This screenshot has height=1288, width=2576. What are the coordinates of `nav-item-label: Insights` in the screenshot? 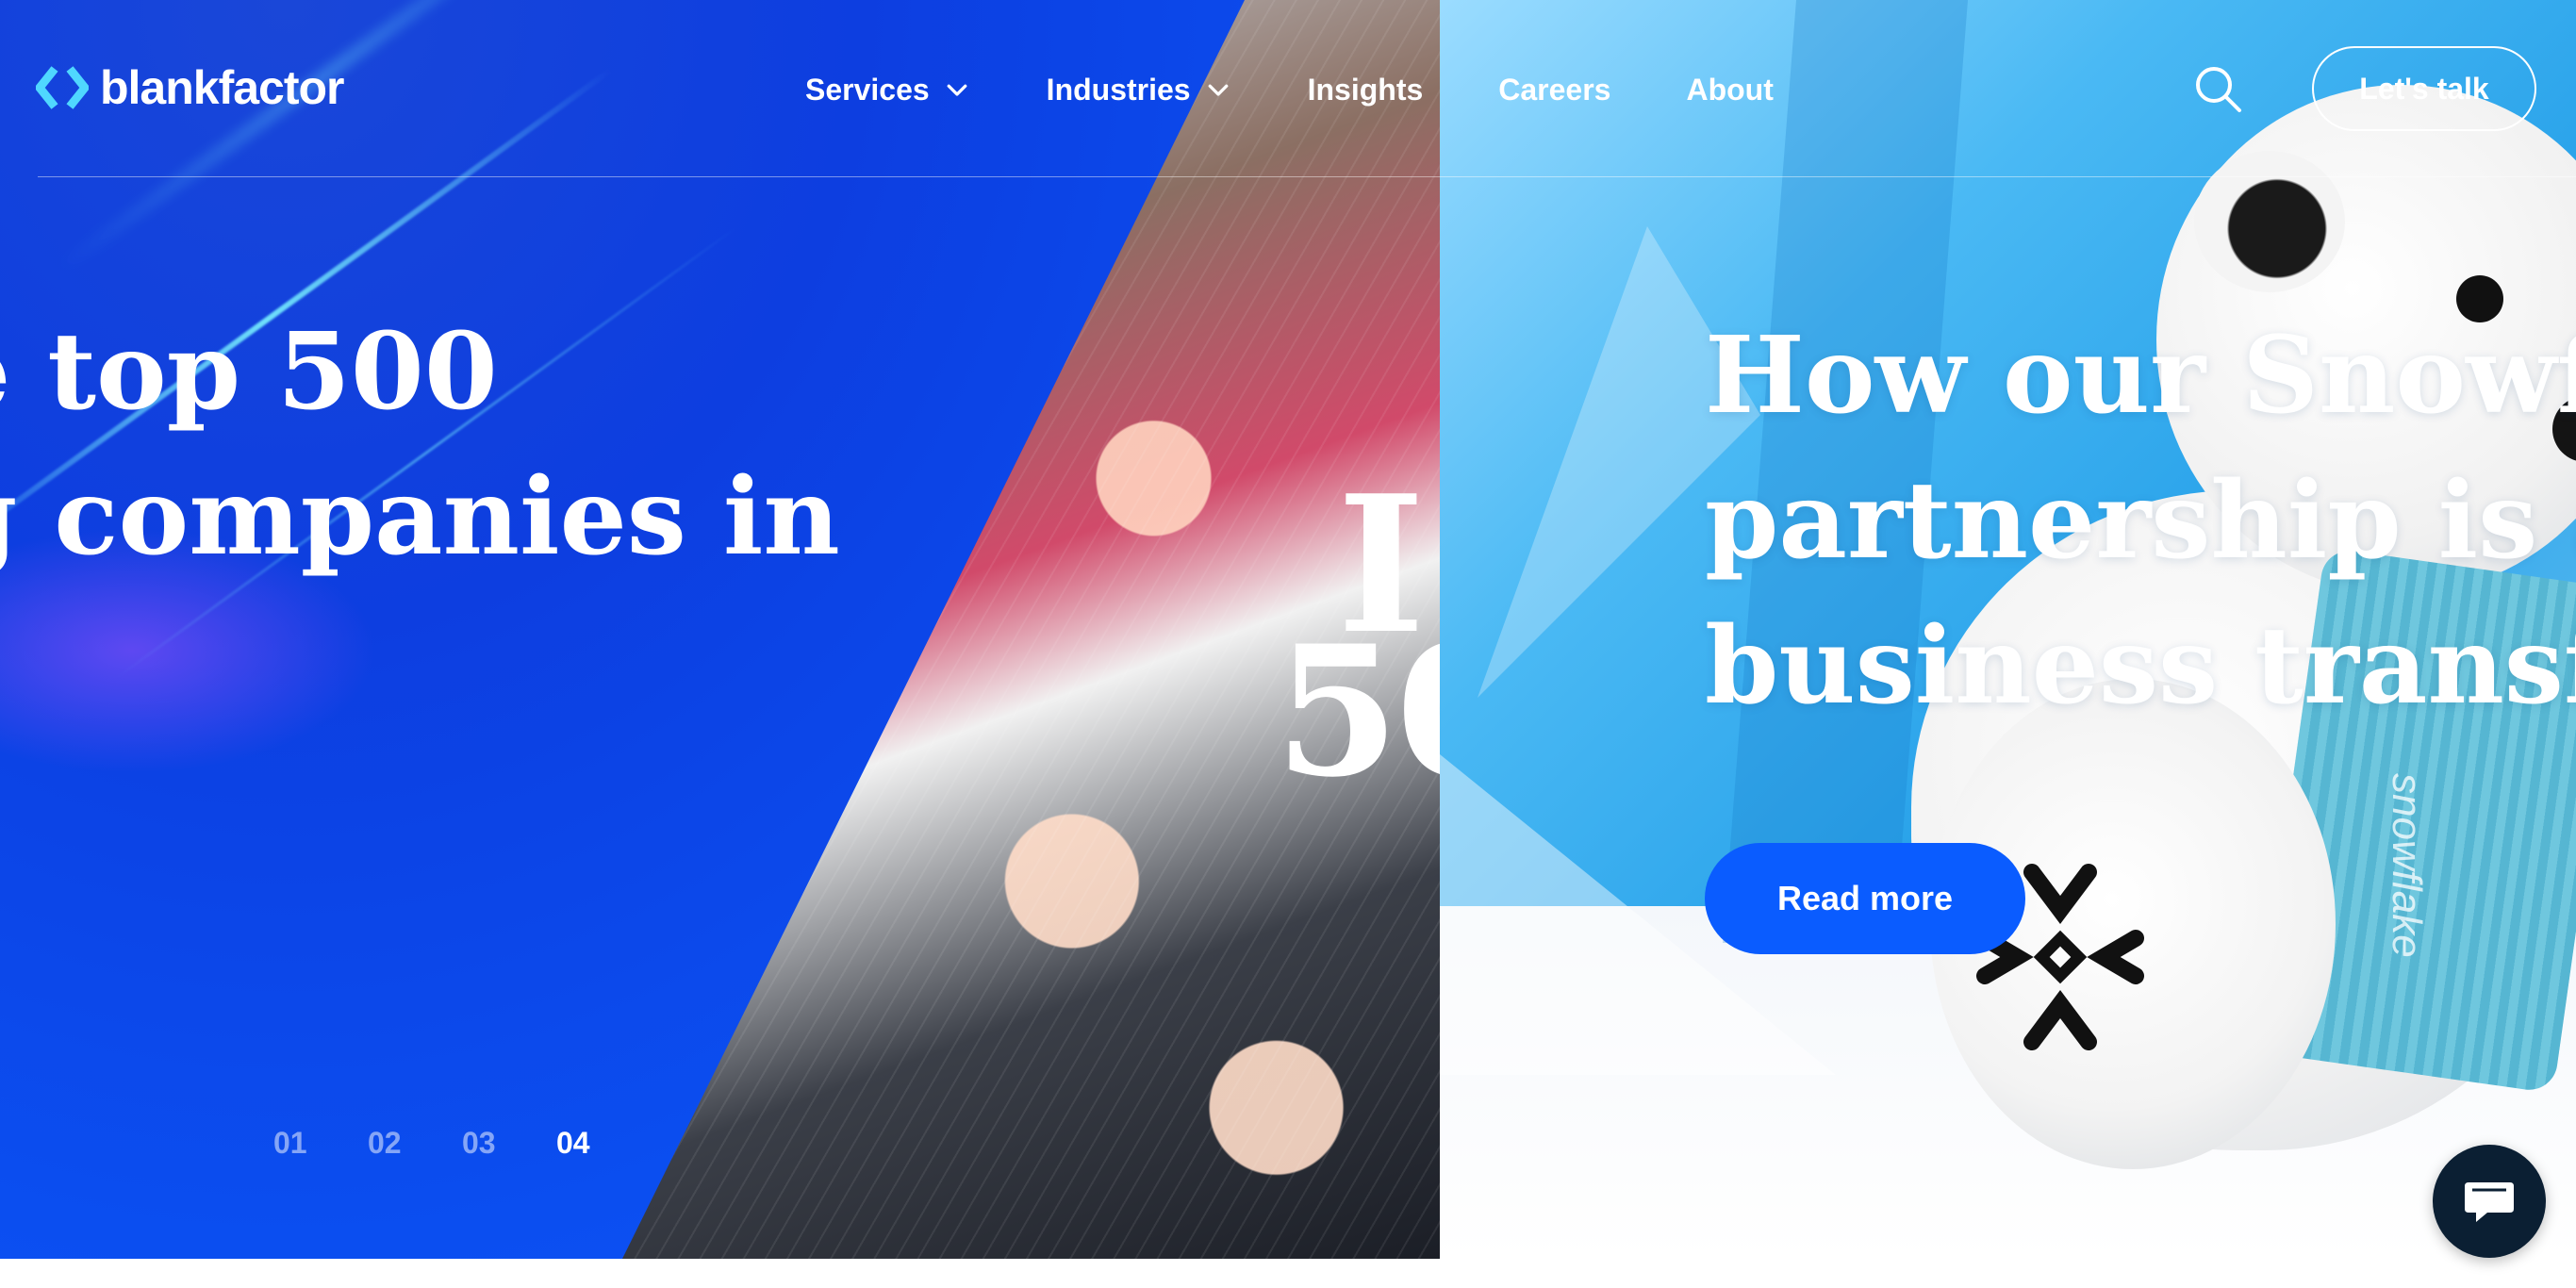 It's located at (1365, 89).